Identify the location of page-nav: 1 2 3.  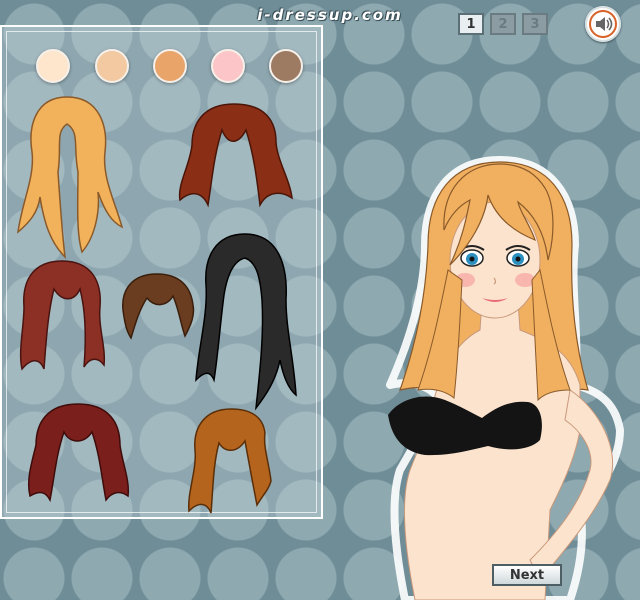
(503, 24).